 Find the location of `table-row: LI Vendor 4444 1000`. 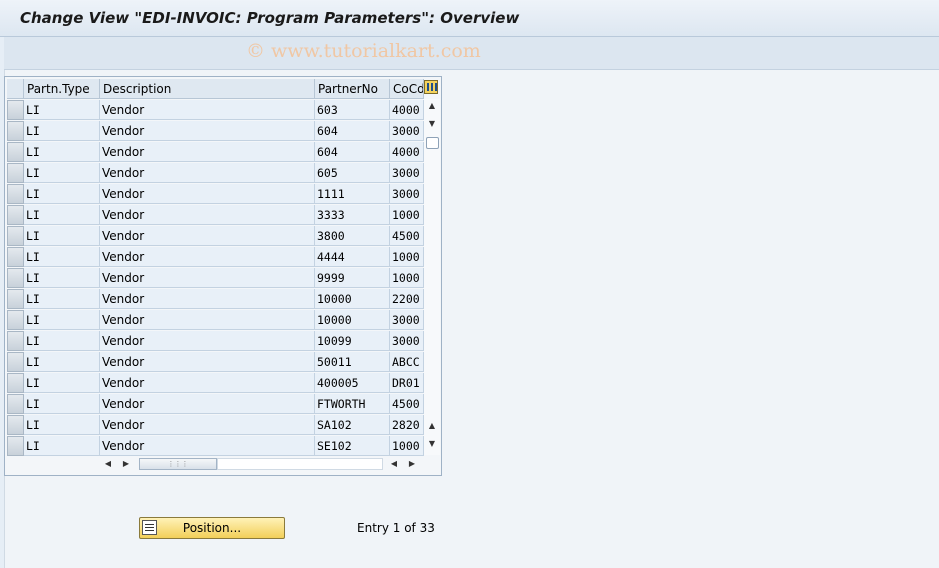

table-row: LI Vendor 4444 1000 is located at coordinates (215, 257).